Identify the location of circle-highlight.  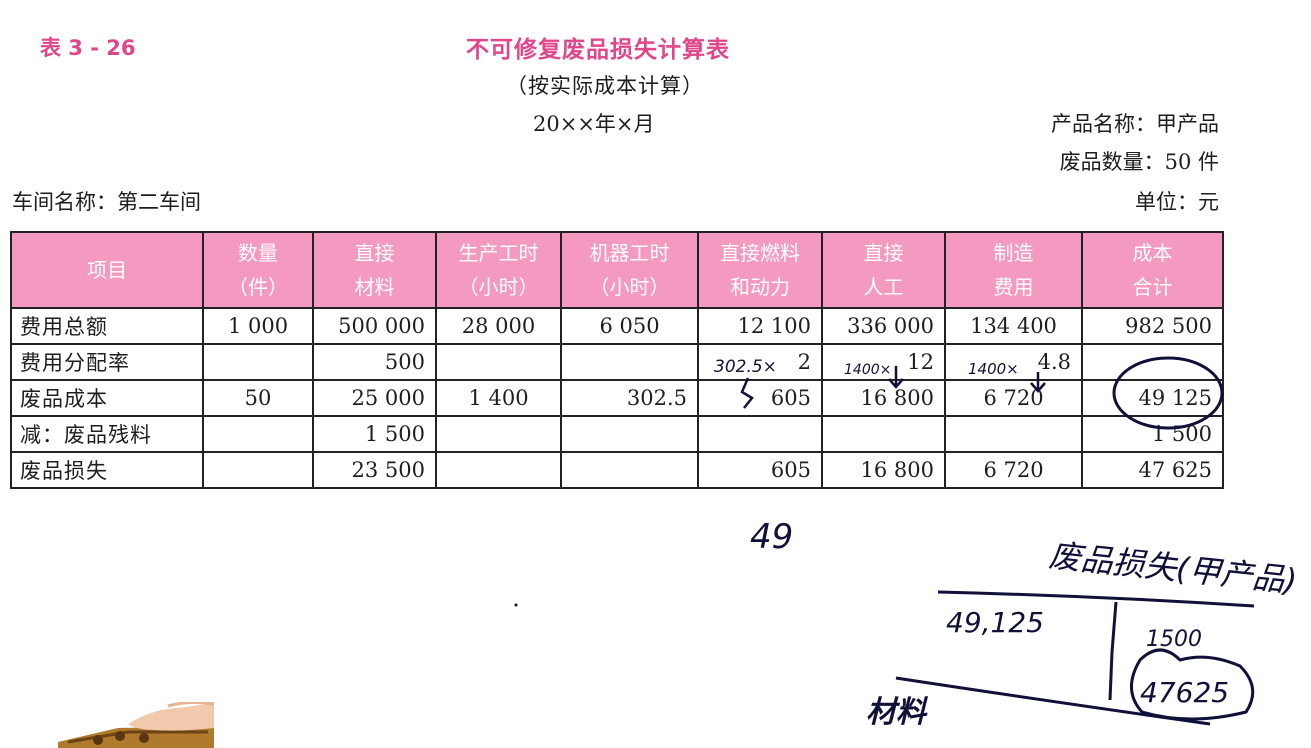
(1168, 393).